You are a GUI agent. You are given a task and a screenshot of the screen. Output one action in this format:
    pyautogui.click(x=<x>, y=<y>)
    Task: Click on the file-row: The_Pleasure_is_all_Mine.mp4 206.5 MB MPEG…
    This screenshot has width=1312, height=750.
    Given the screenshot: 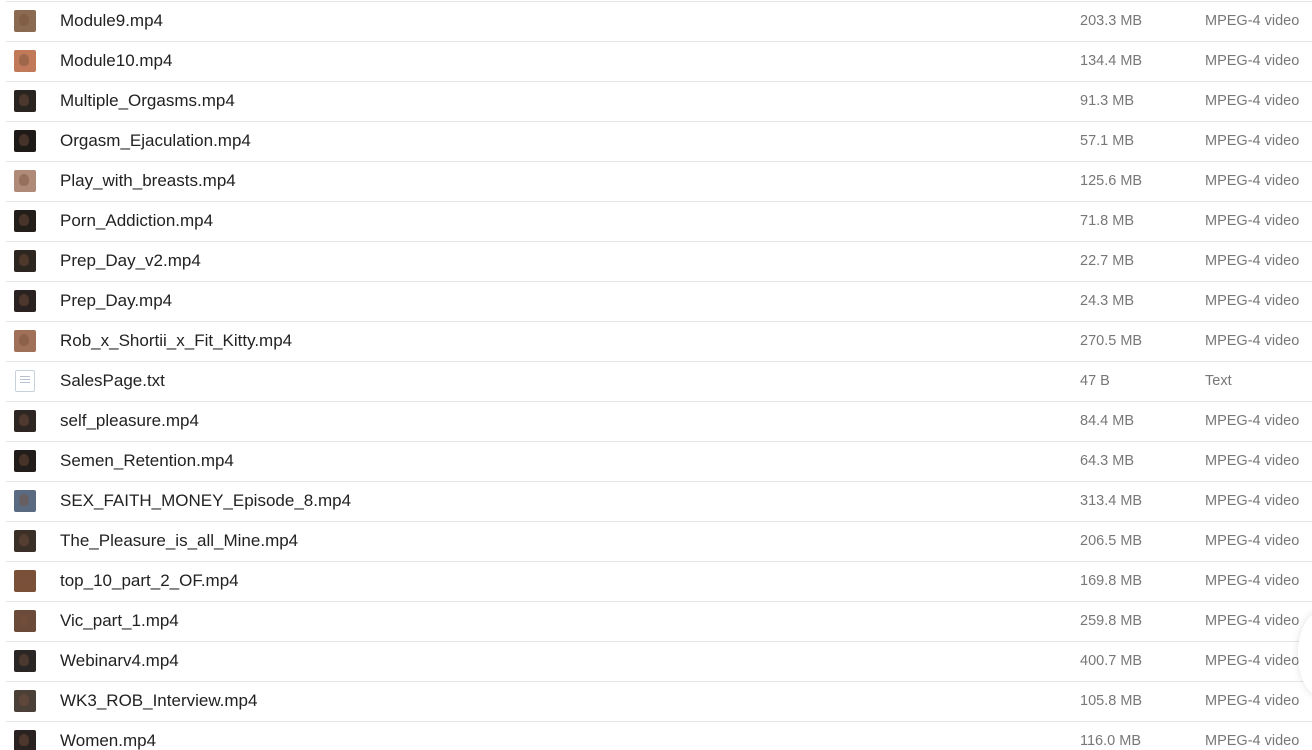 What is the action you would take?
    pyautogui.click(x=659, y=541)
    